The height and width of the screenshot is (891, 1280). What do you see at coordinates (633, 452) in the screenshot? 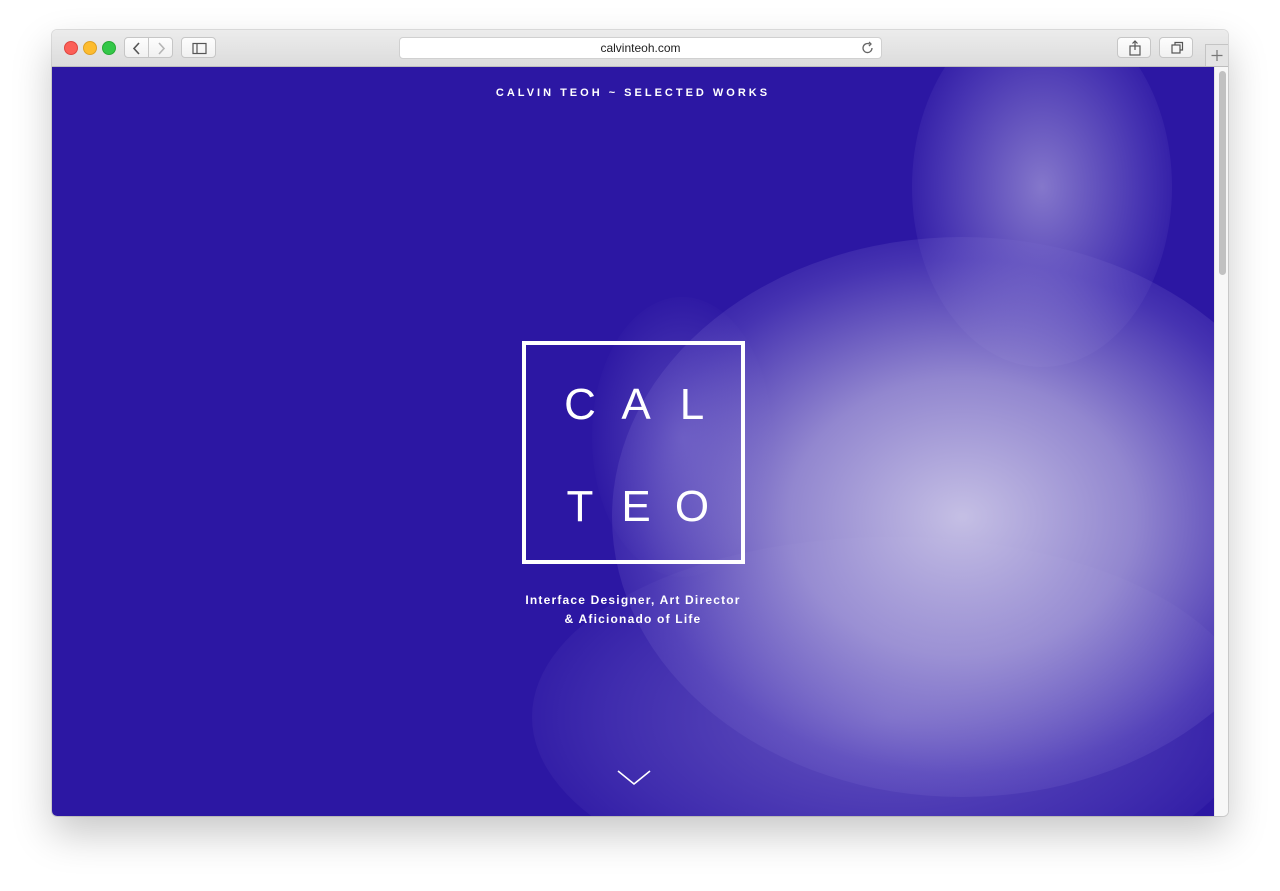
I see `logo: C A L T E O` at bounding box center [633, 452].